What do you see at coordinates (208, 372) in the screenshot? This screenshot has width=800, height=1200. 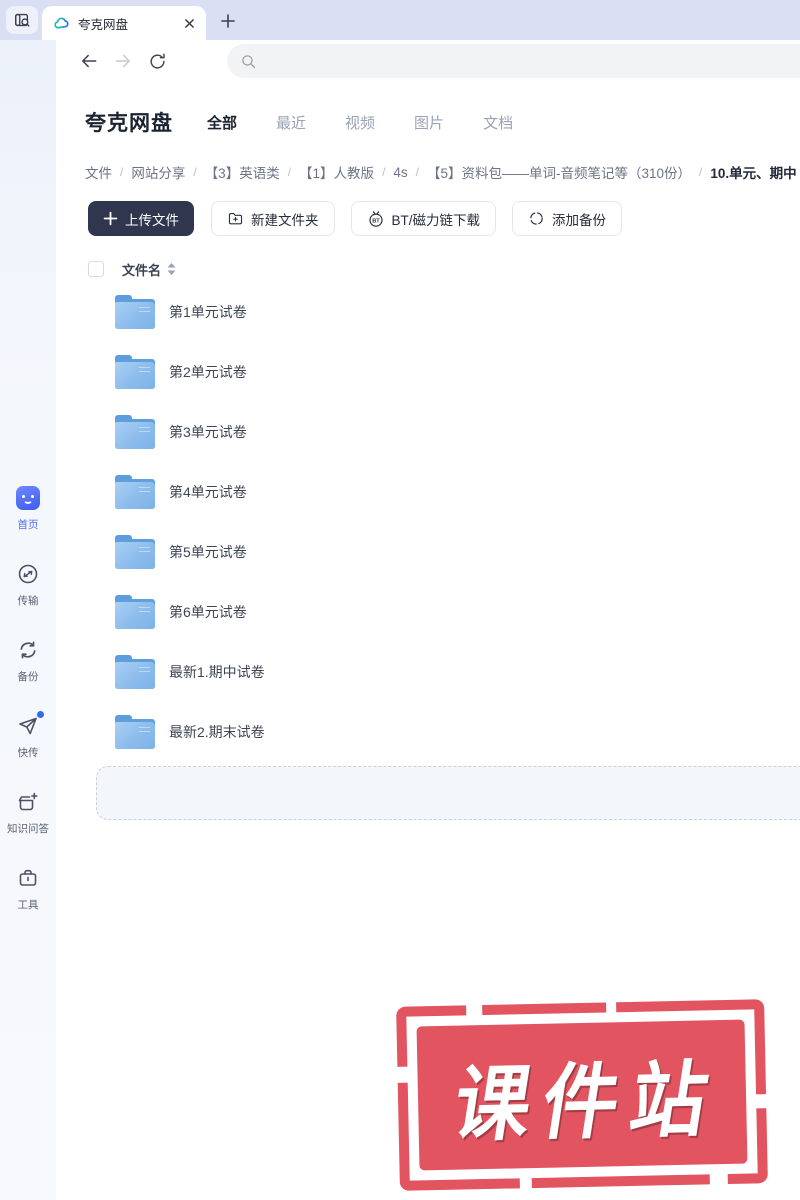 I see `folder-name: 第2单元试卷` at bounding box center [208, 372].